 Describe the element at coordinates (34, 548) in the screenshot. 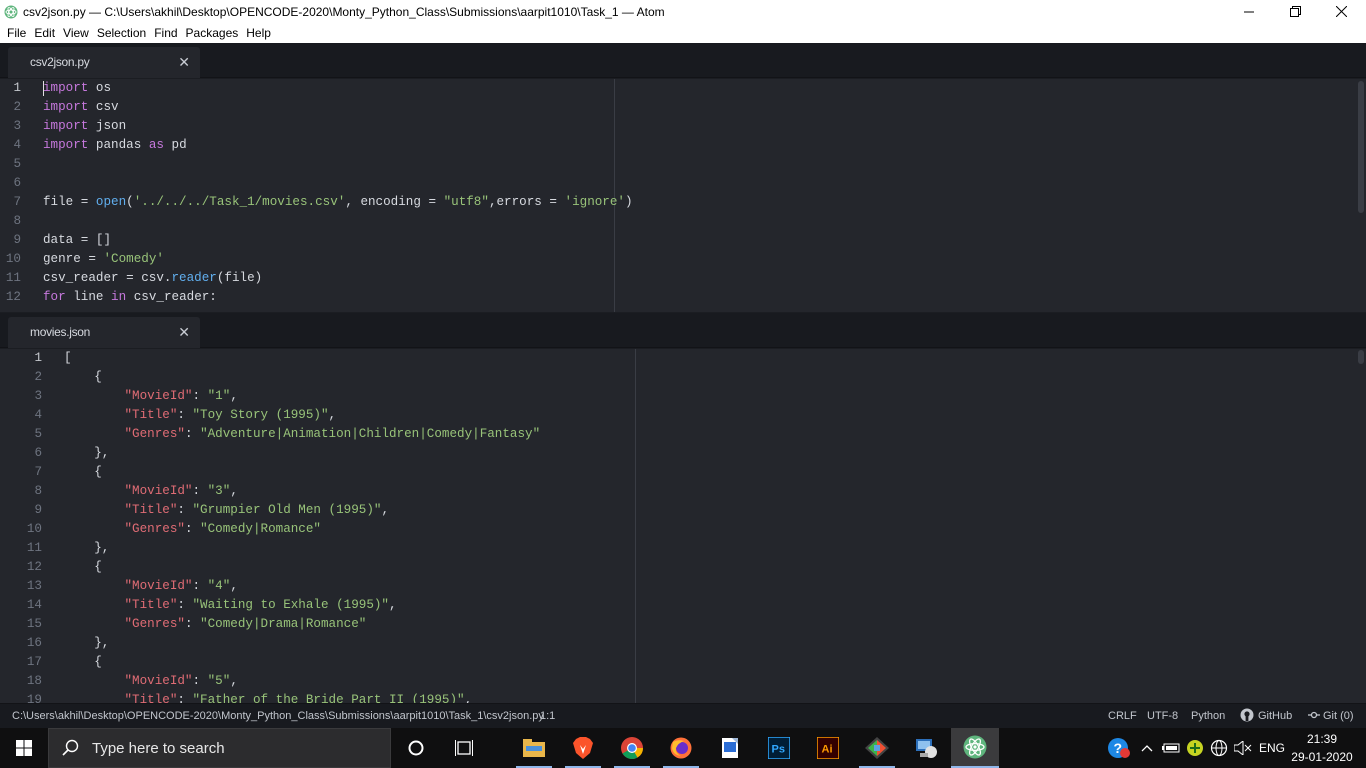

I see `line-number: 11` at that location.